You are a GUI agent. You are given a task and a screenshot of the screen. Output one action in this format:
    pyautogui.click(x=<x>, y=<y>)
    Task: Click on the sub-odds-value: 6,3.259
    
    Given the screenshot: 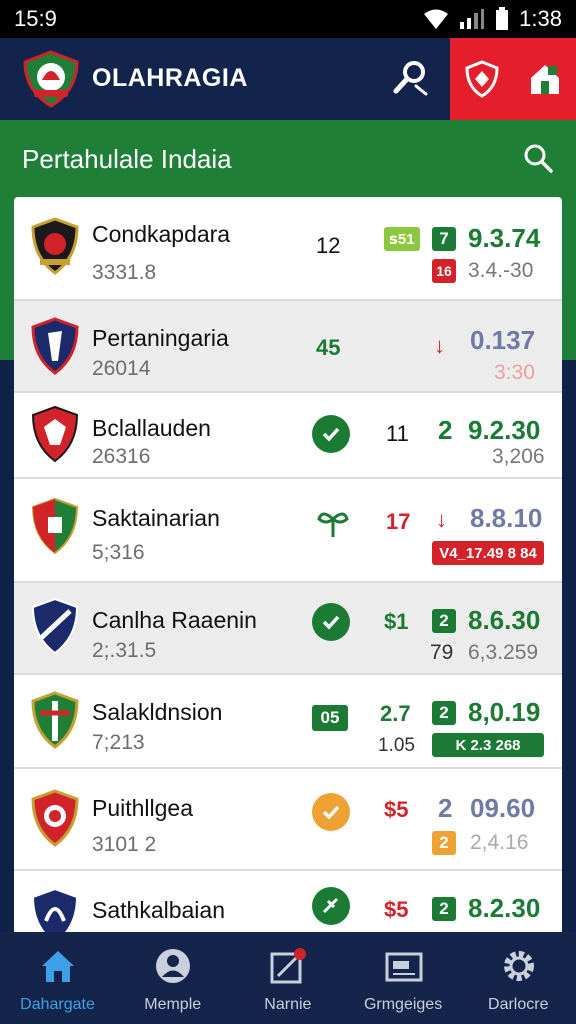 What is the action you would take?
    pyautogui.click(x=503, y=652)
    